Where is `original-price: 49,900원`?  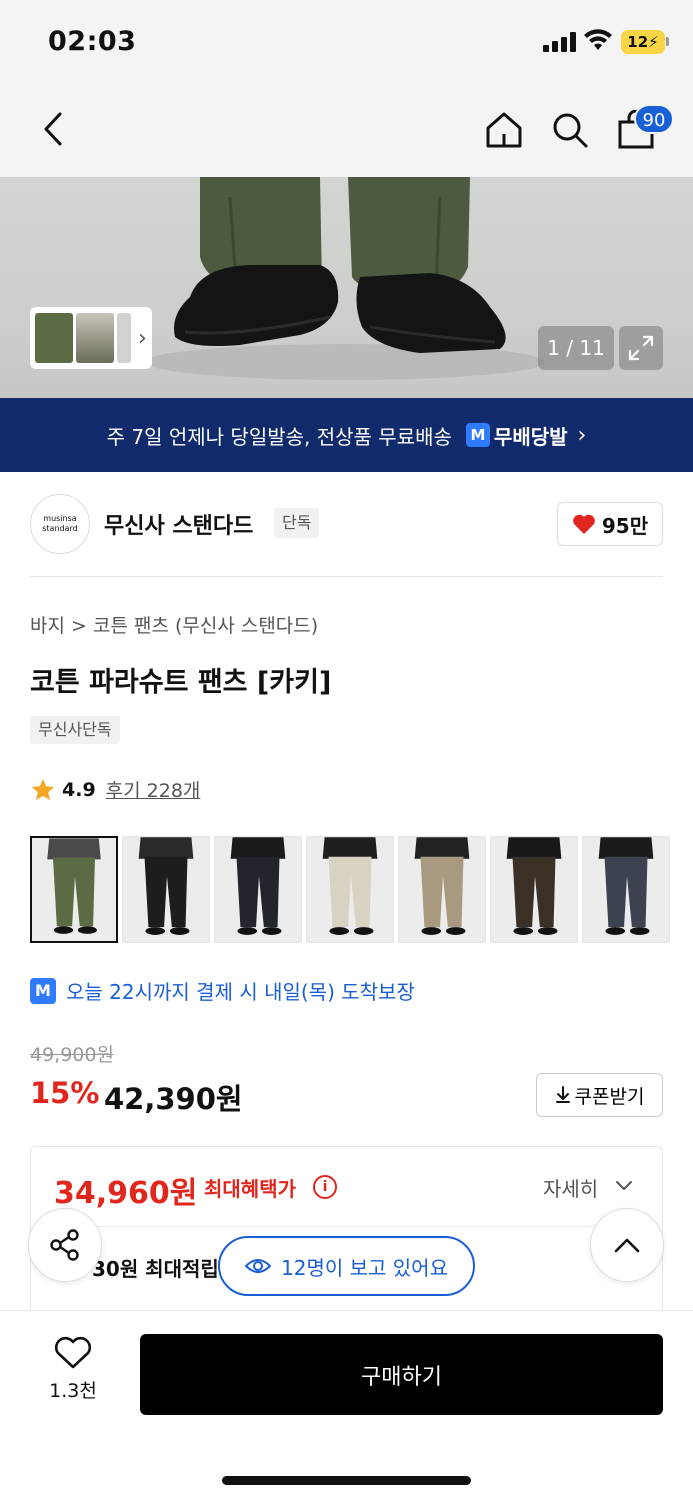 original-price: 49,900원 is located at coordinates (72, 1055).